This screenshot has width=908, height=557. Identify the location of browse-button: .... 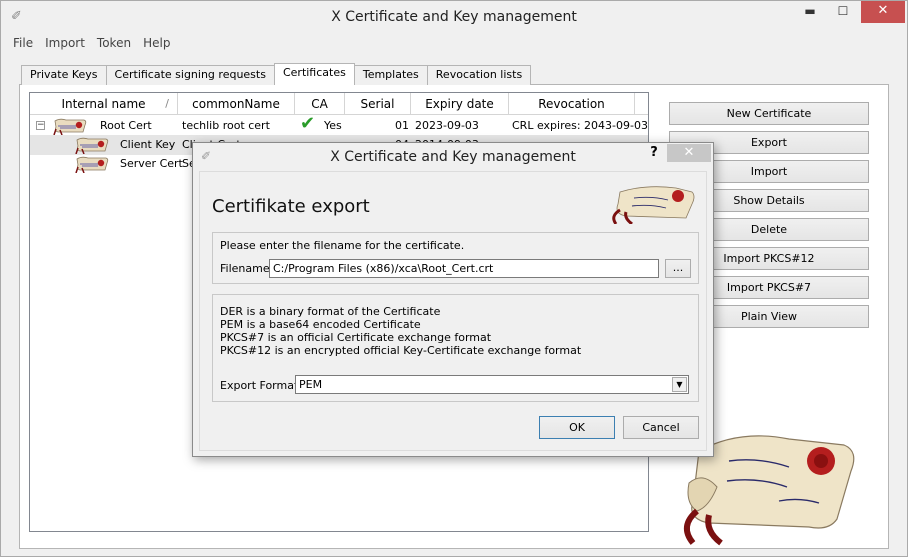
(678, 268).